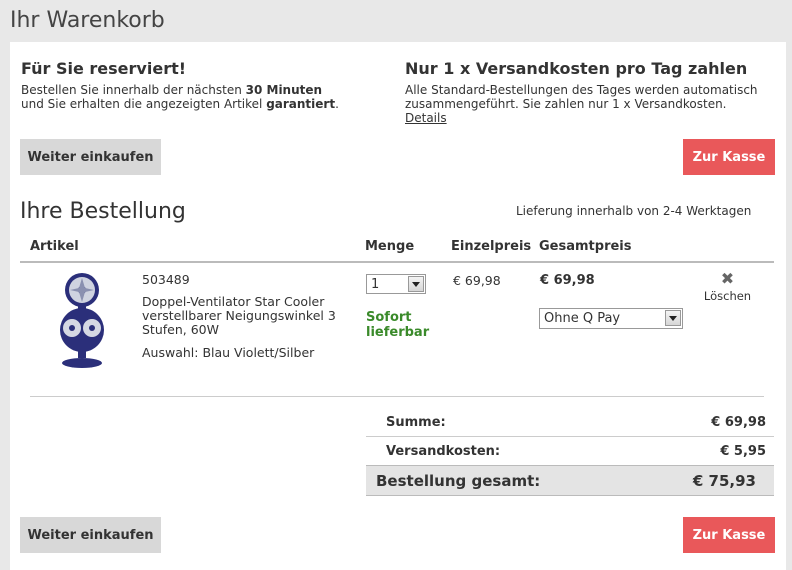  Describe the element at coordinates (103, 211) in the screenshot. I see `order-title: Ihre Bestellung` at that location.